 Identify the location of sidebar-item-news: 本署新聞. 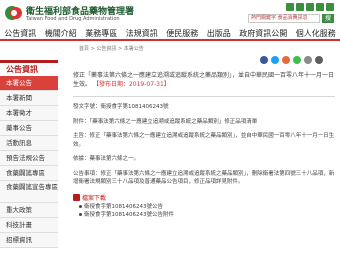
(29, 98).